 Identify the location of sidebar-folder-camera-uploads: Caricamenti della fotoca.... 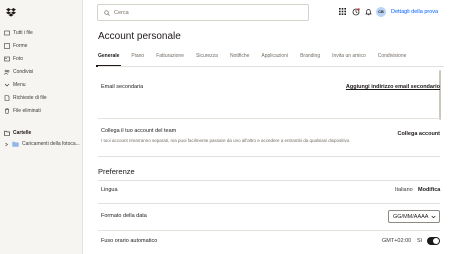
(42, 144).